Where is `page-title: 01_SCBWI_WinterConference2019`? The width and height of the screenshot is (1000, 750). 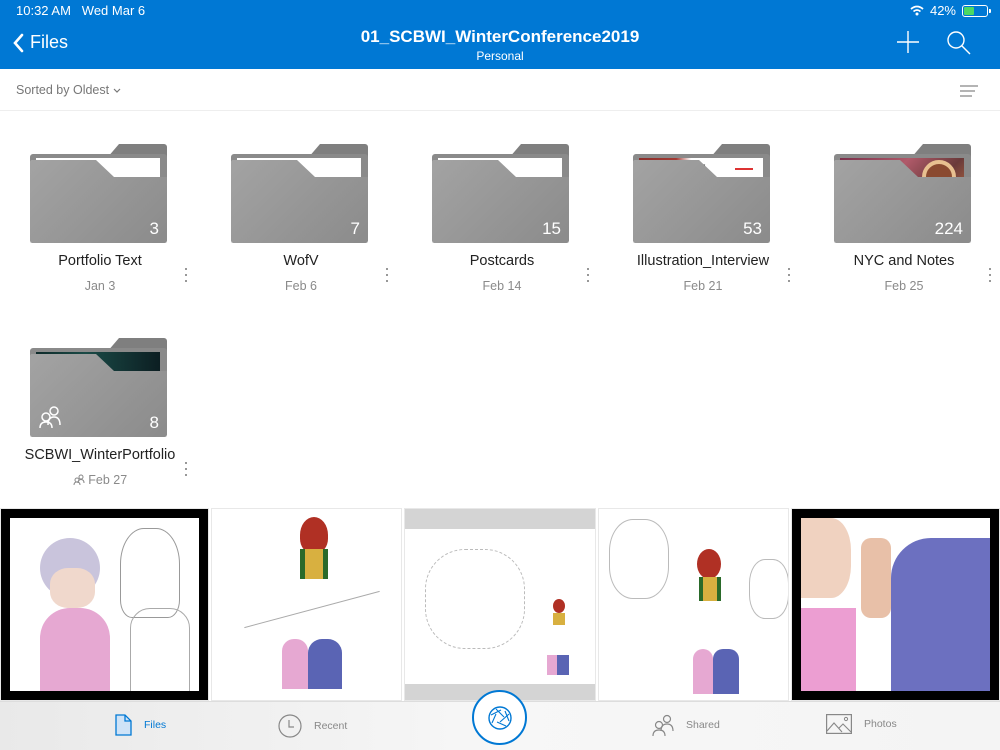
page-title: 01_SCBWI_WinterConference2019 is located at coordinates (500, 36).